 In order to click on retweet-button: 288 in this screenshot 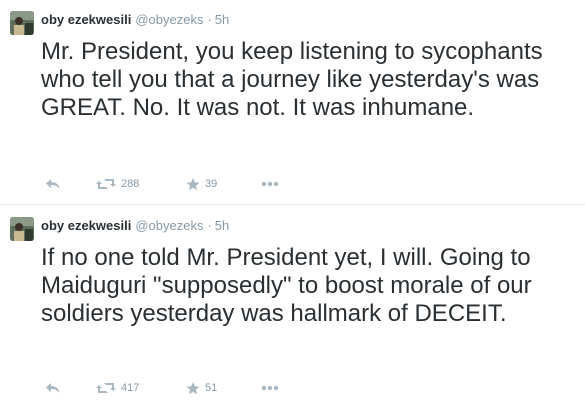, I will do `click(117, 184)`.